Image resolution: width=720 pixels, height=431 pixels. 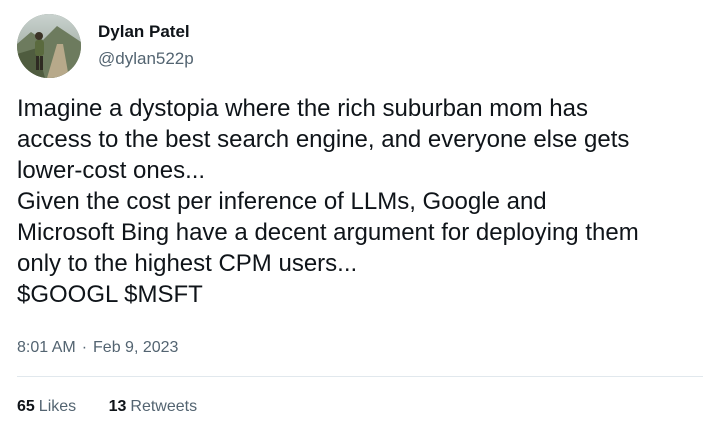 What do you see at coordinates (164, 406) in the screenshot?
I see `retweets-label: Retweets` at bounding box center [164, 406].